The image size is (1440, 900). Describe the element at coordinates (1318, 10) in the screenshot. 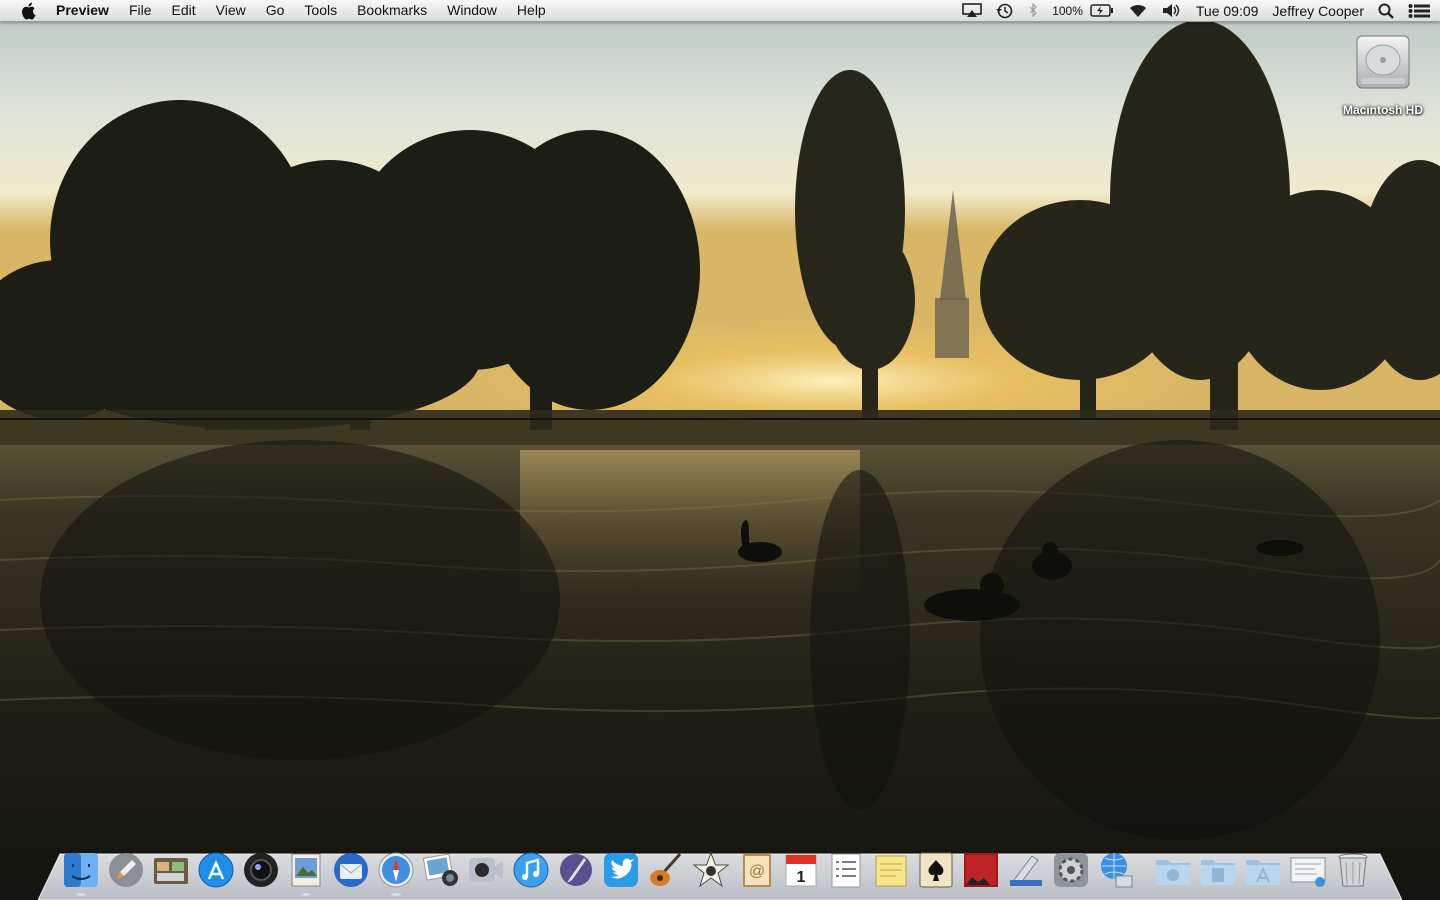

I see `user-name: Jeffrey Cooper` at that location.